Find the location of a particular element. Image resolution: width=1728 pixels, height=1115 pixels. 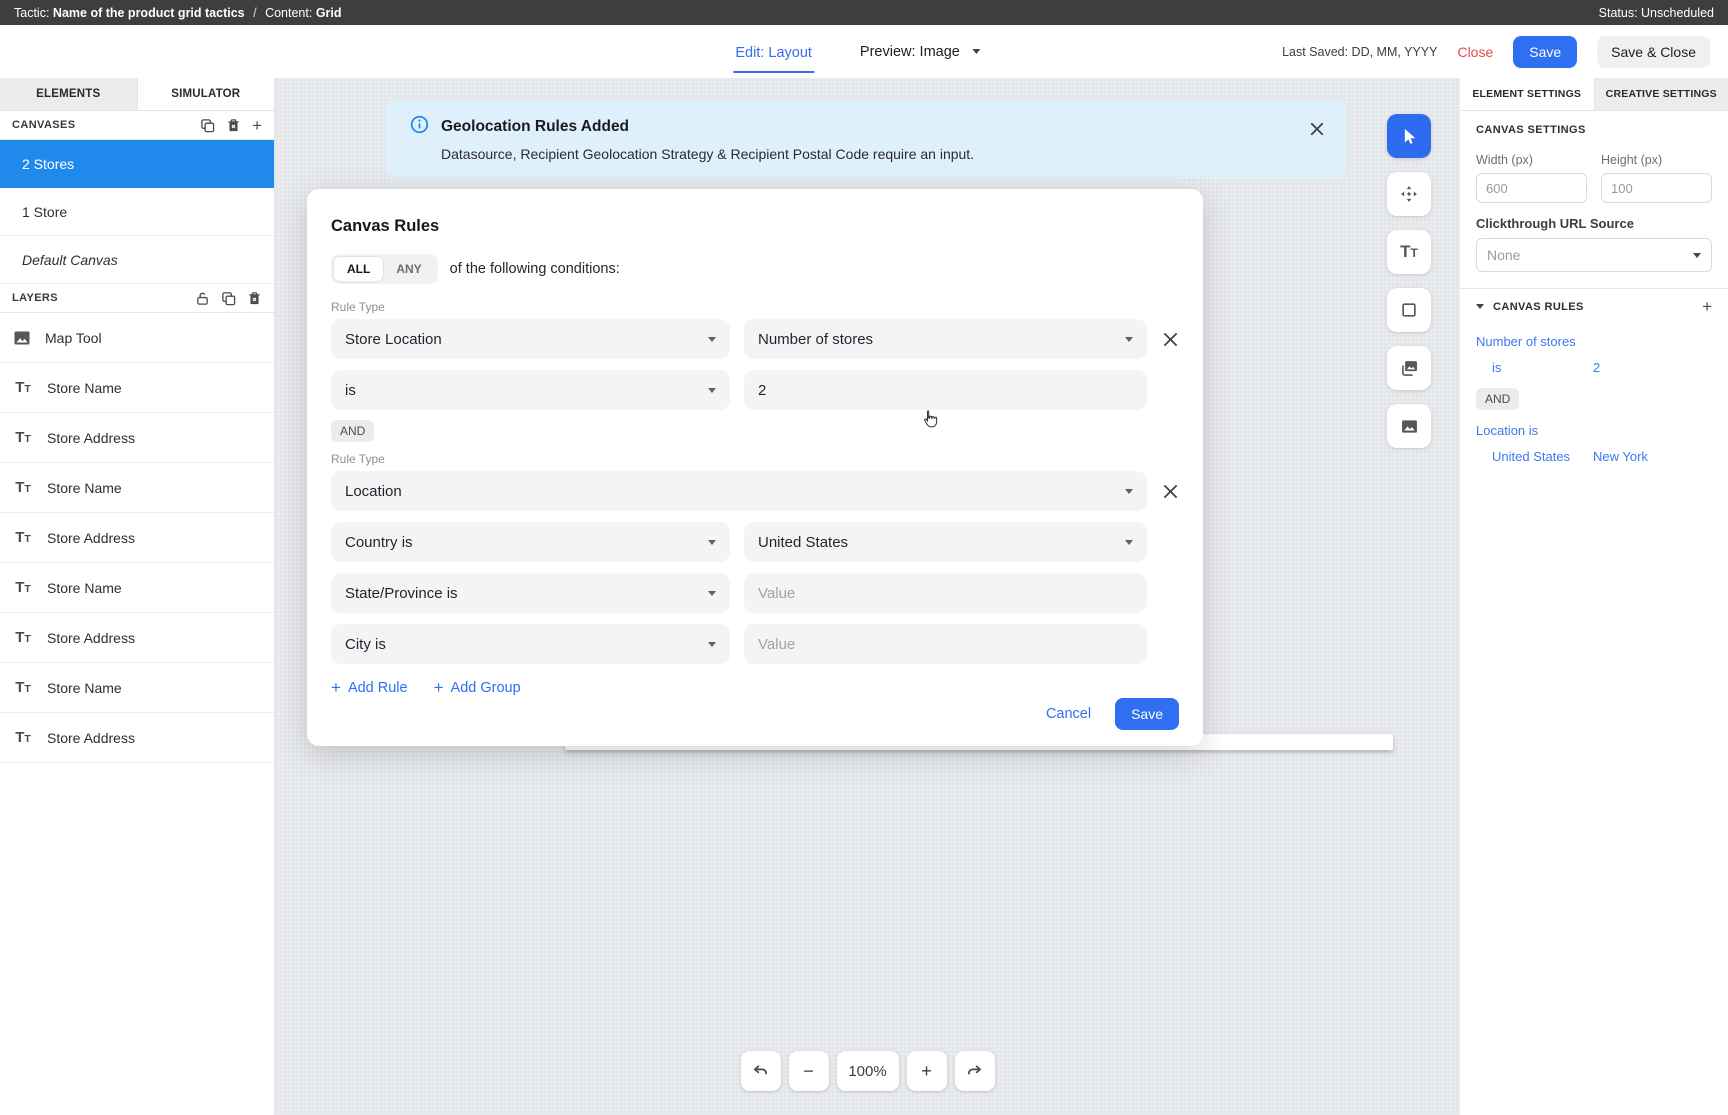

rule-summary-state: New York is located at coordinates (1652, 456).